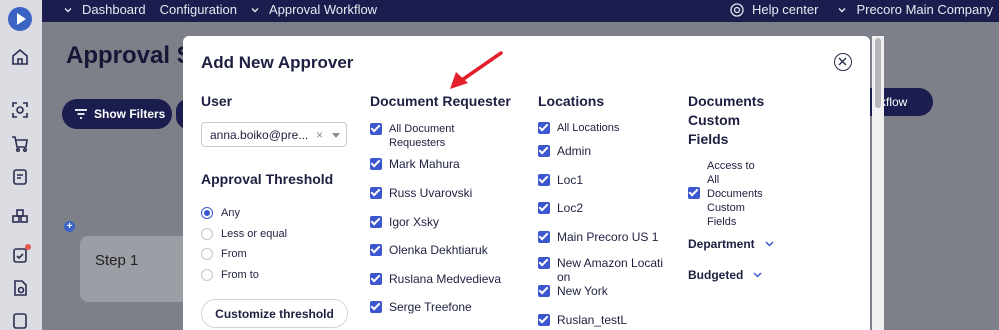 This screenshot has height=330, width=999. I want to click on access-custom-fields-label: Access to All Documents Custom Fields, so click(735, 194).